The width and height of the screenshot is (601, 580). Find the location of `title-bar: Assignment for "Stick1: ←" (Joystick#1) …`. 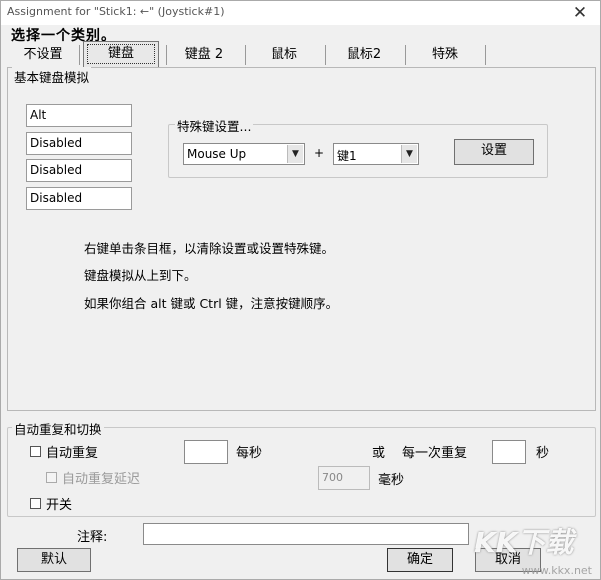

title-bar: Assignment for "Stick1: ←" (Joystick#1) … is located at coordinates (300, 13).